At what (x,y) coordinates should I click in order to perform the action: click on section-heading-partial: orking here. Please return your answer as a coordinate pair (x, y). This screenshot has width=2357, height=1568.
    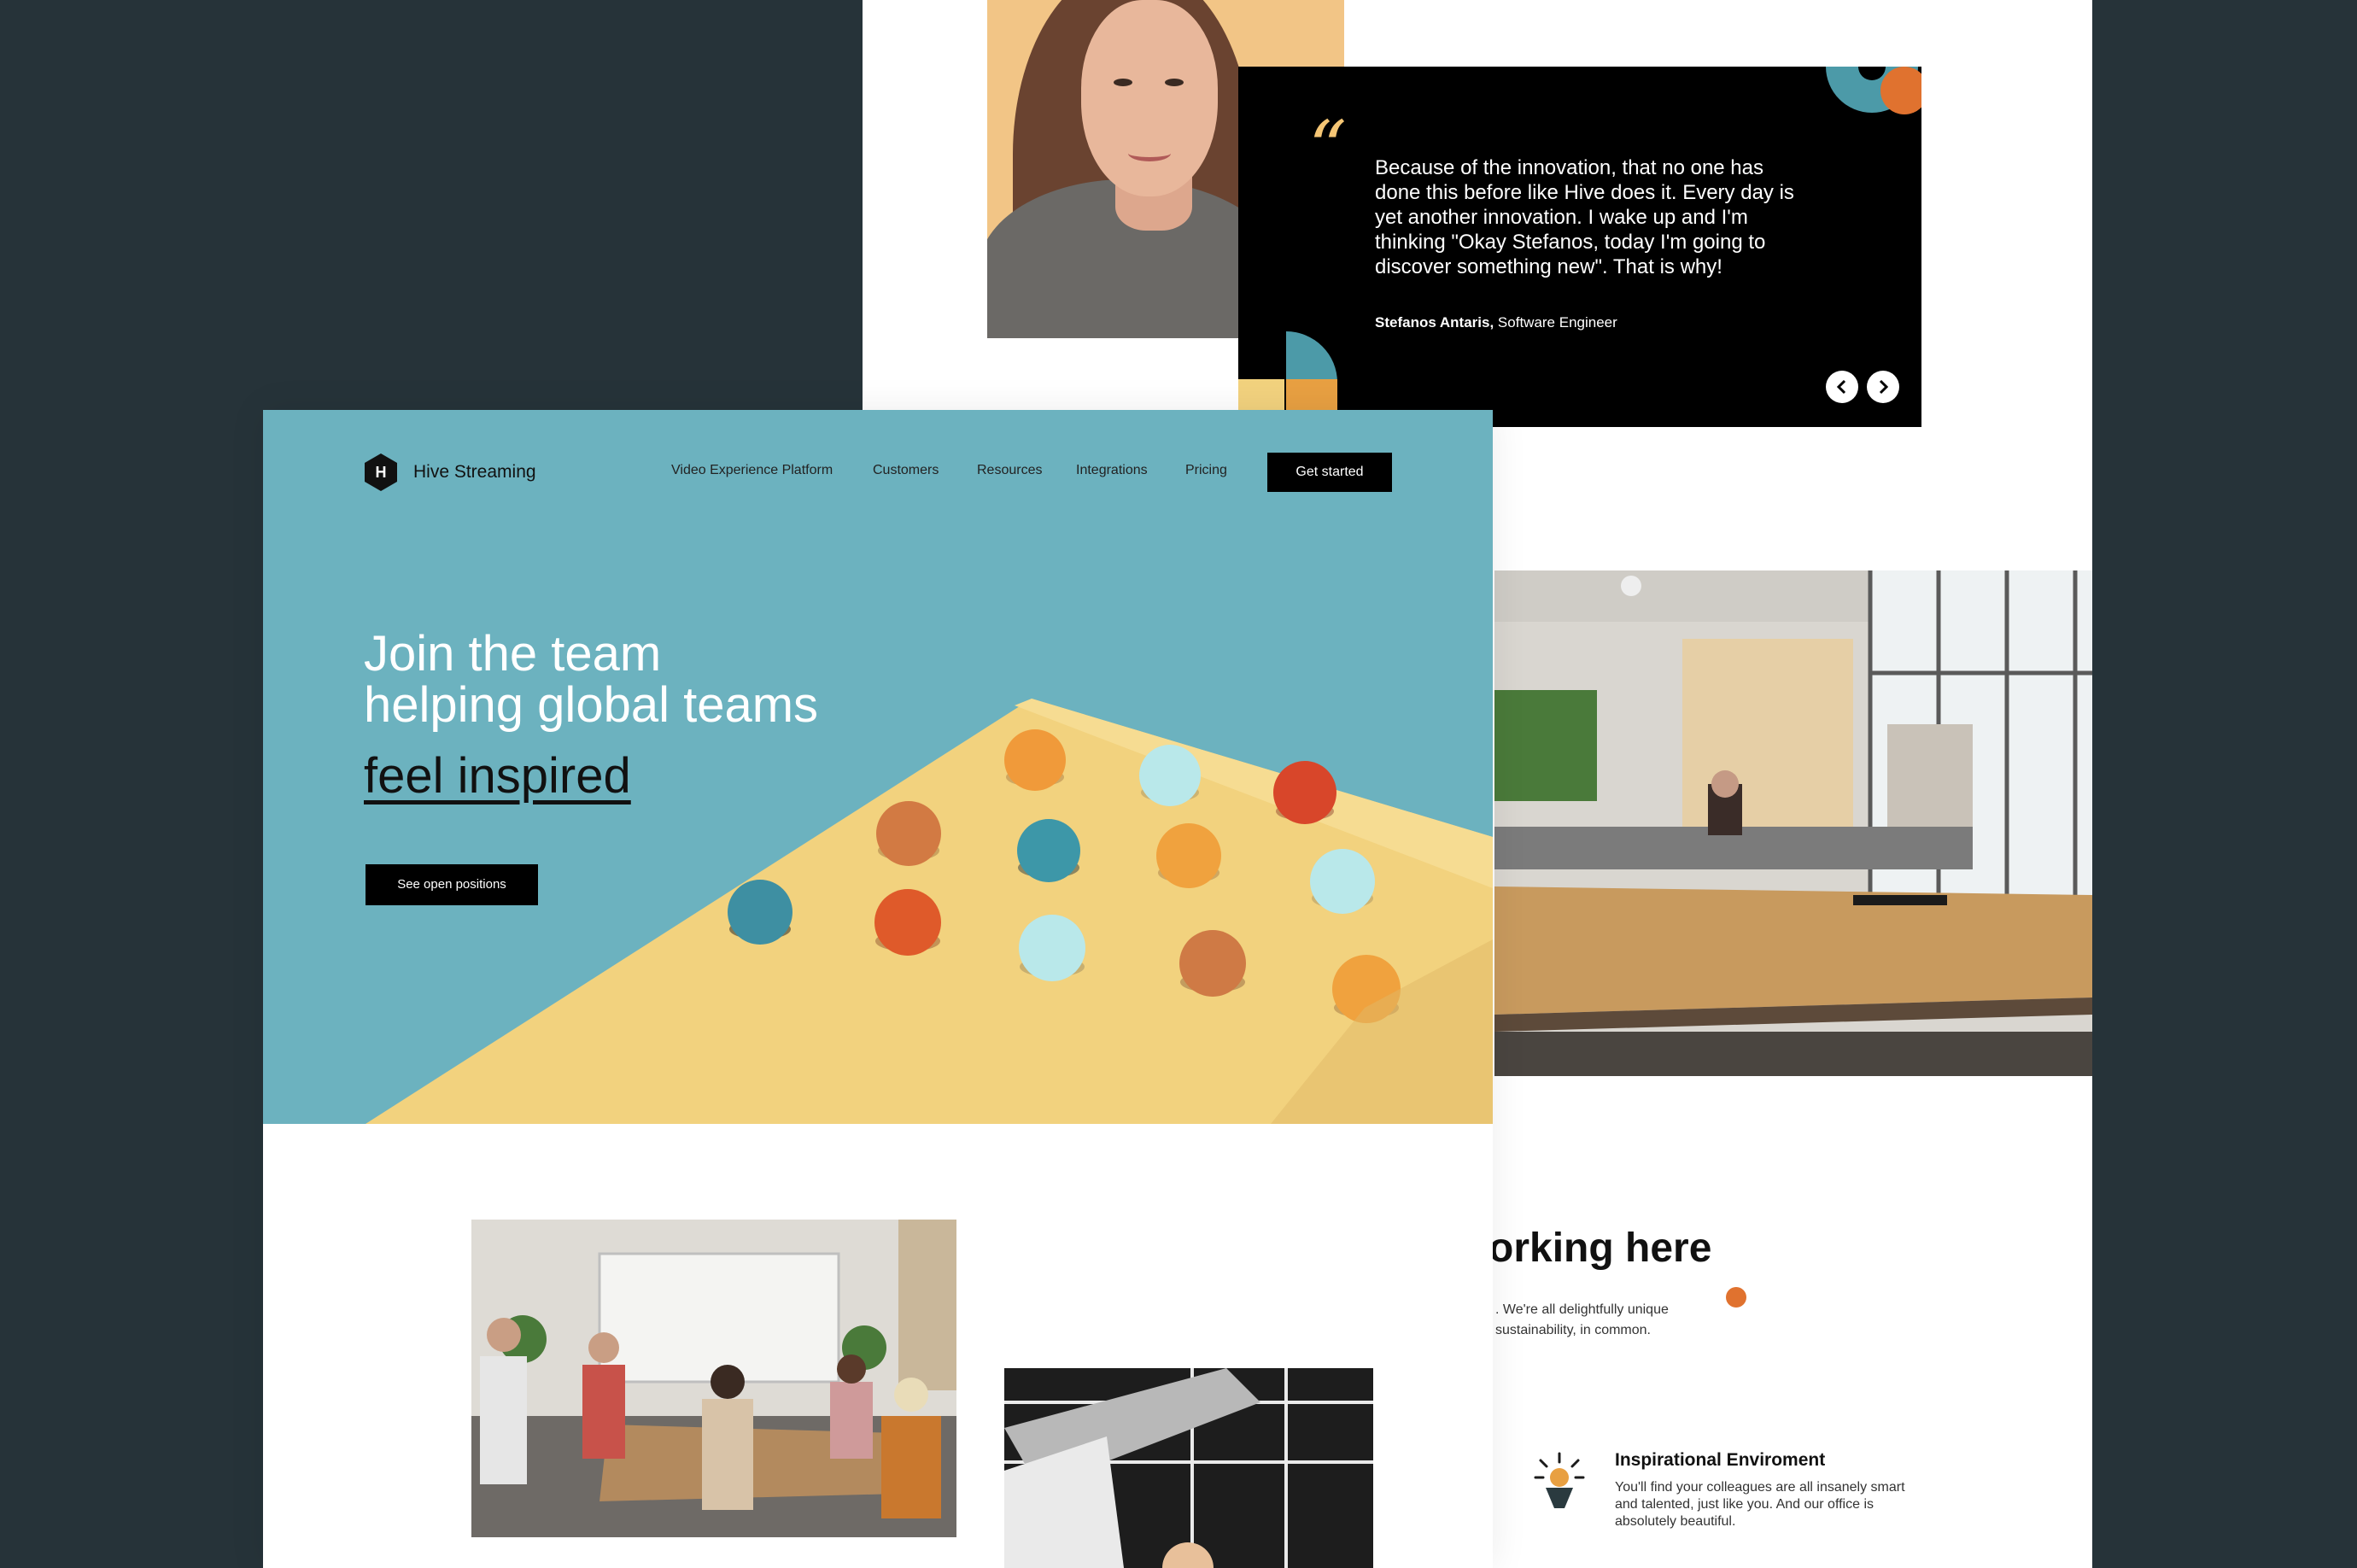
    Looking at the image, I should click on (1600, 1248).